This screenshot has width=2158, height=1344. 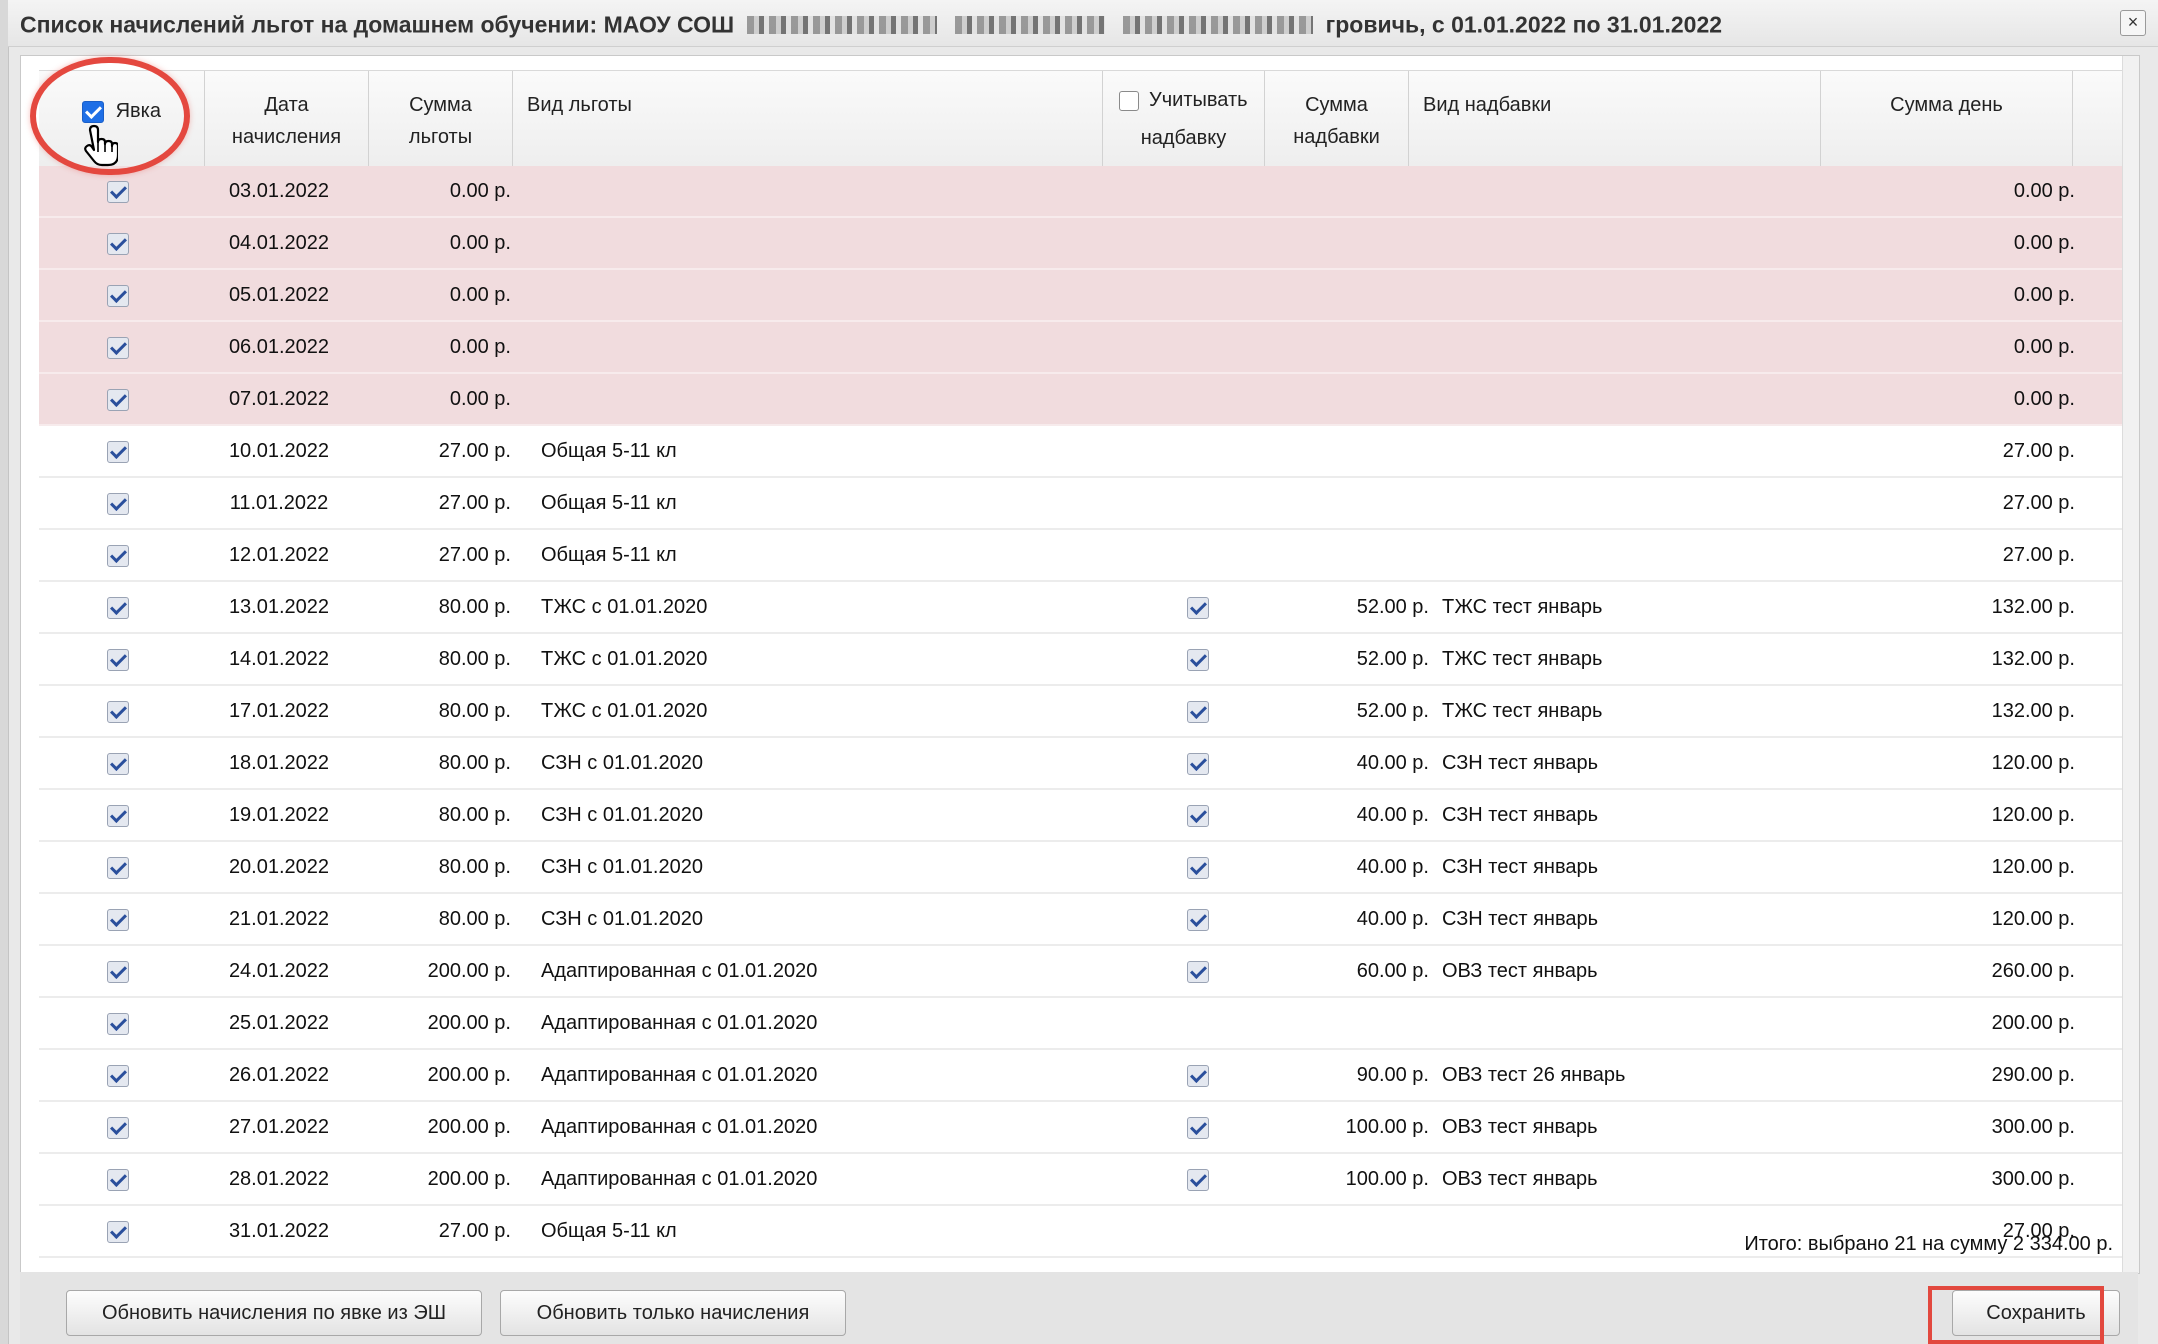 What do you see at coordinates (609, 555) in the screenshot?
I see `benefit-type-cell: Общая 5-11 кл` at bounding box center [609, 555].